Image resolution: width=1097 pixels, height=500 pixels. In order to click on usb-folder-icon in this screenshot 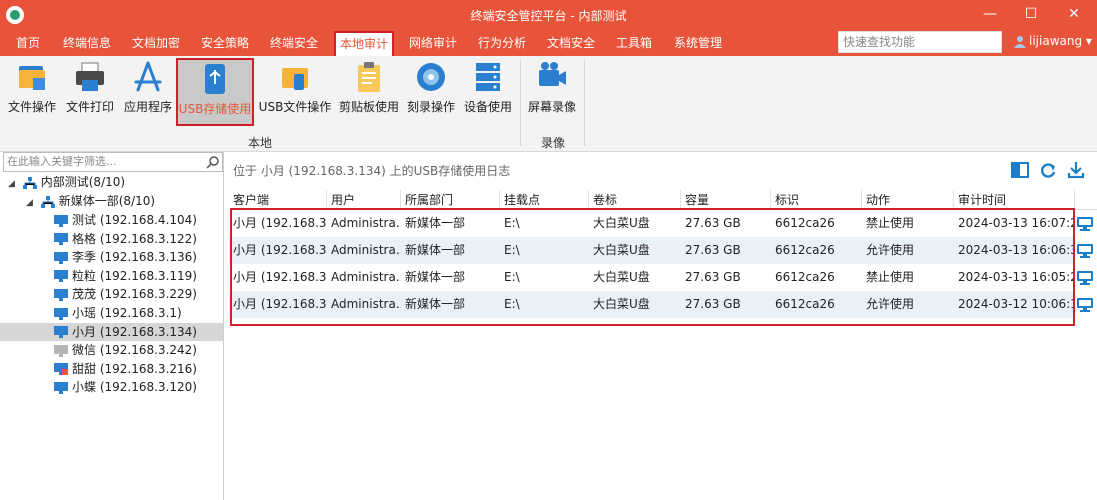, I will do `click(295, 79)`.